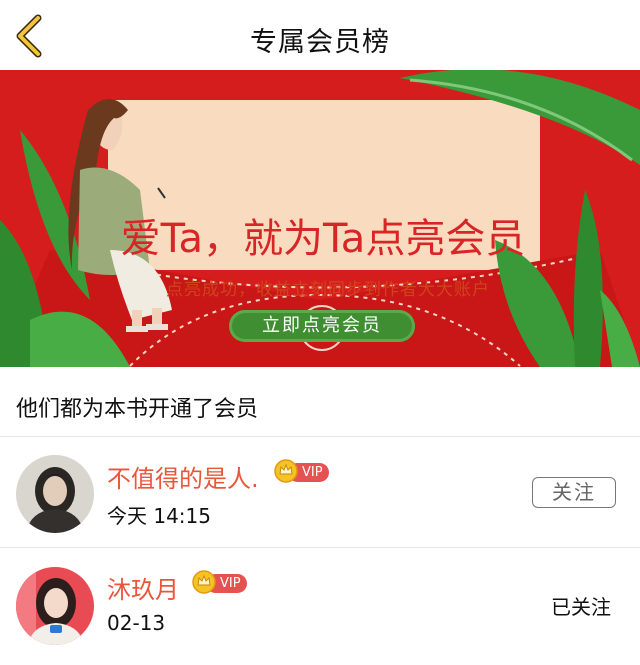 Image resolution: width=640 pixels, height=665 pixels. Describe the element at coordinates (143, 587) in the screenshot. I see `member-name: 沐玖月` at that location.